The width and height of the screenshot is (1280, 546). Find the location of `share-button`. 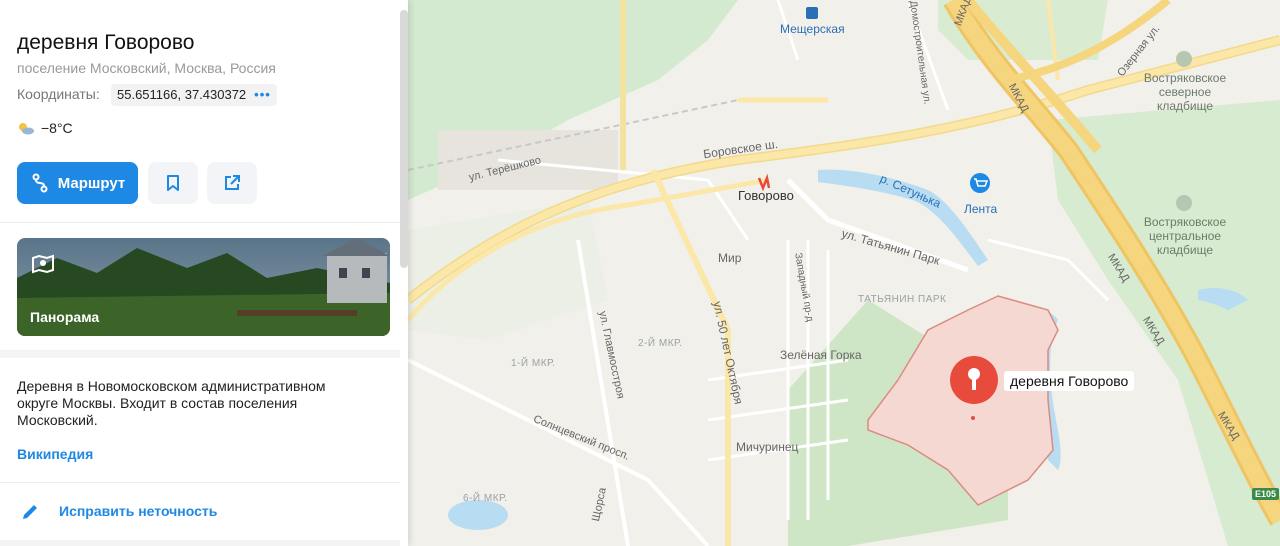

share-button is located at coordinates (232, 183).